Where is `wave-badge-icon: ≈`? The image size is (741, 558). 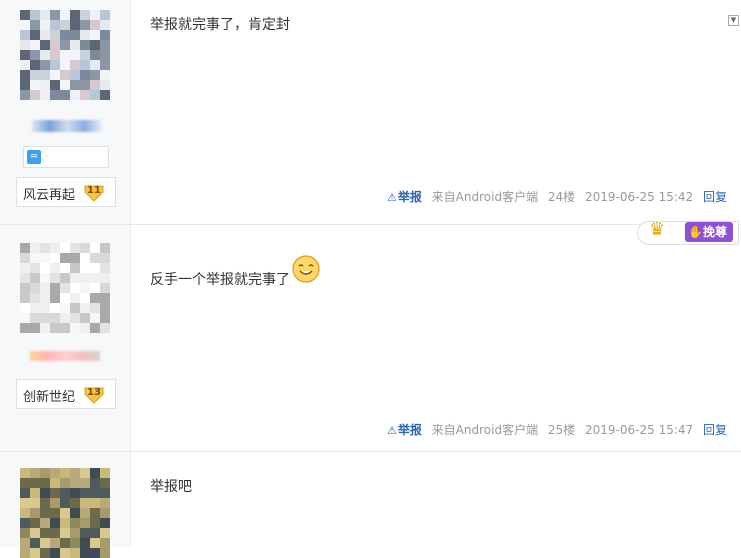
wave-badge-icon: ≈ is located at coordinates (34, 157).